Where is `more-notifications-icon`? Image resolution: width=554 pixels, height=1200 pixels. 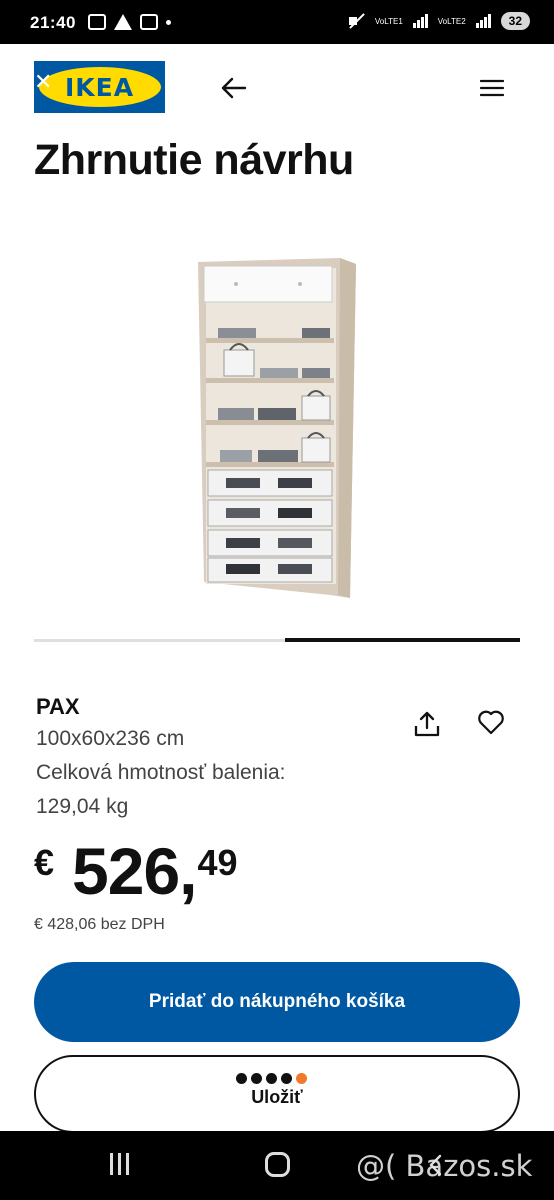 more-notifications-icon is located at coordinates (168, 22).